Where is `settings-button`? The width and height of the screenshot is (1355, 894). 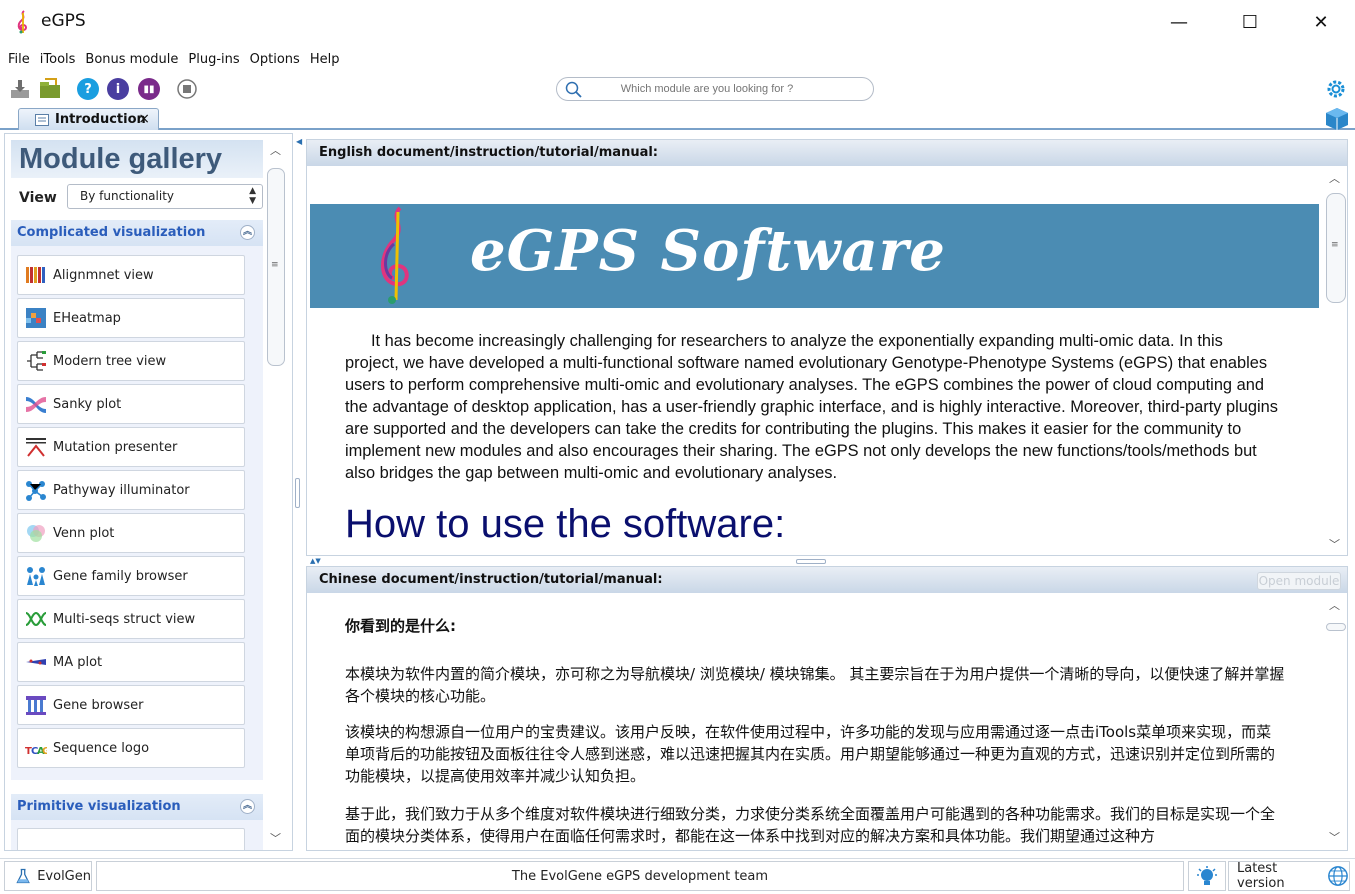 settings-button is located at coordinates (1336, 89).